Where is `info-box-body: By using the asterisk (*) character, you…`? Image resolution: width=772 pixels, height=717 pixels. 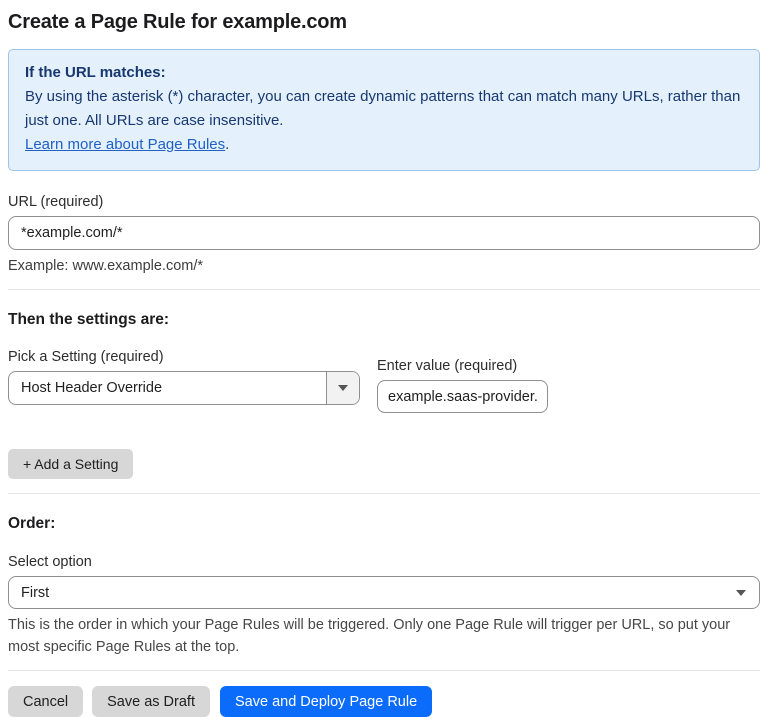
info-box-body: By using the asterisk (*) character, you… is located at coordinates (383, 108).